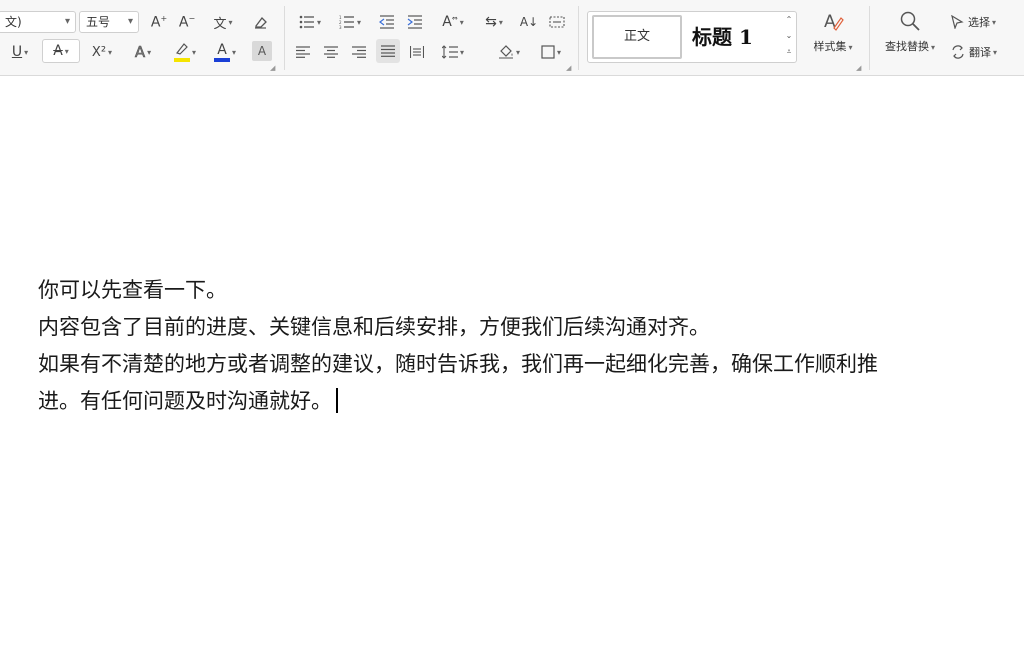  I want to click on phonetic-guide-button: 文 ▾, so click(223, 22).